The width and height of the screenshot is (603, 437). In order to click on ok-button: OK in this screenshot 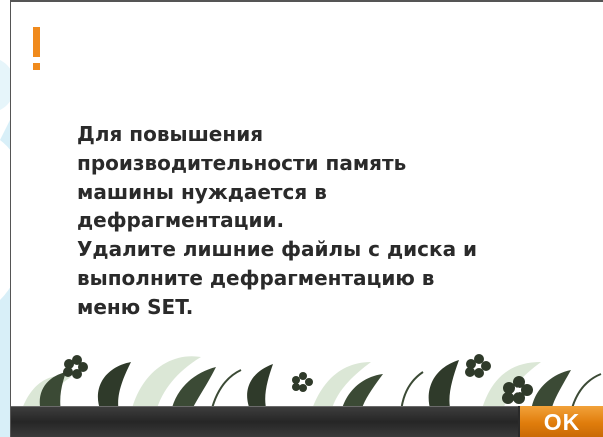, I will do `click(560, 421)`.